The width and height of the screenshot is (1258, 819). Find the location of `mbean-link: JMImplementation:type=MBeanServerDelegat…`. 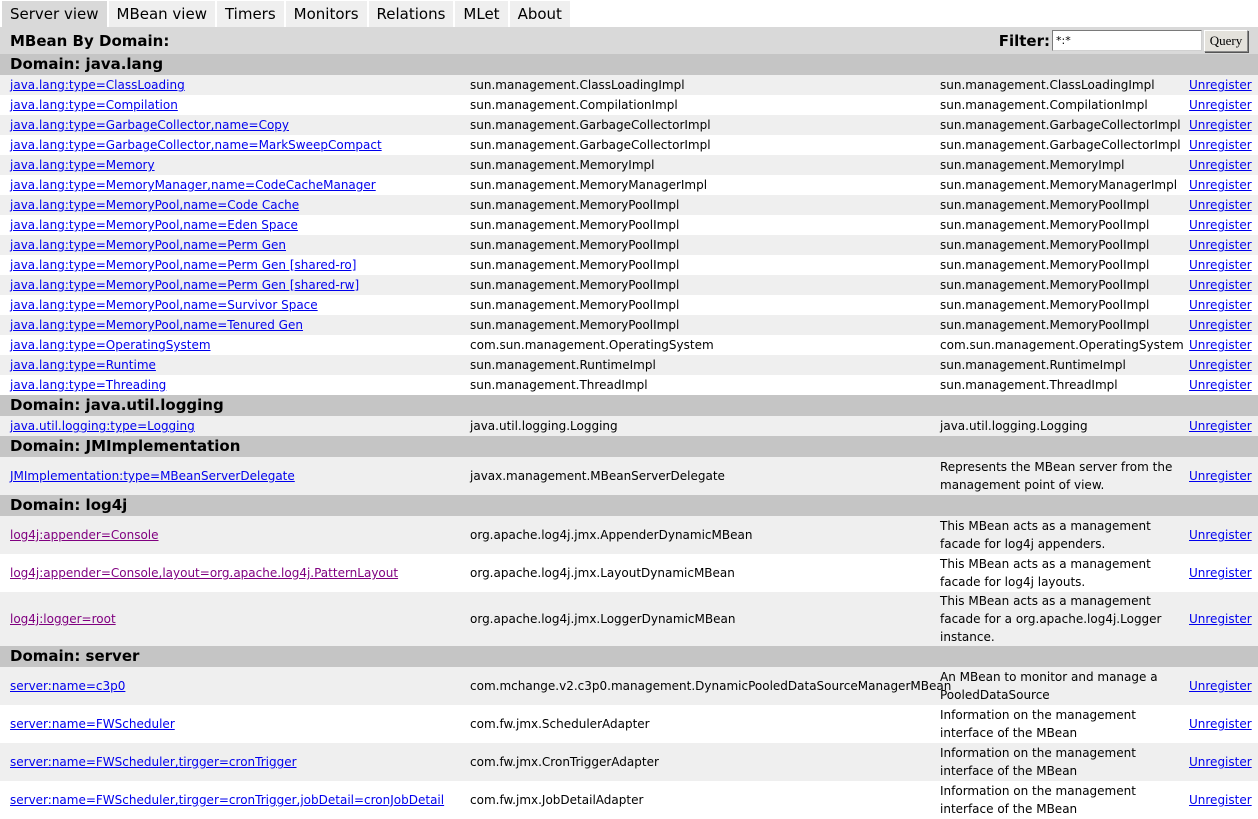

mbean-link: JMImplementation:type=MBeanServerDelegat… is located at coordinates (152, 476).